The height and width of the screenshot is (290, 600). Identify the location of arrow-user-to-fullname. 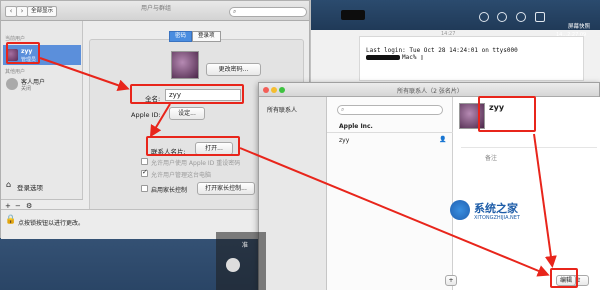
(84, 74).